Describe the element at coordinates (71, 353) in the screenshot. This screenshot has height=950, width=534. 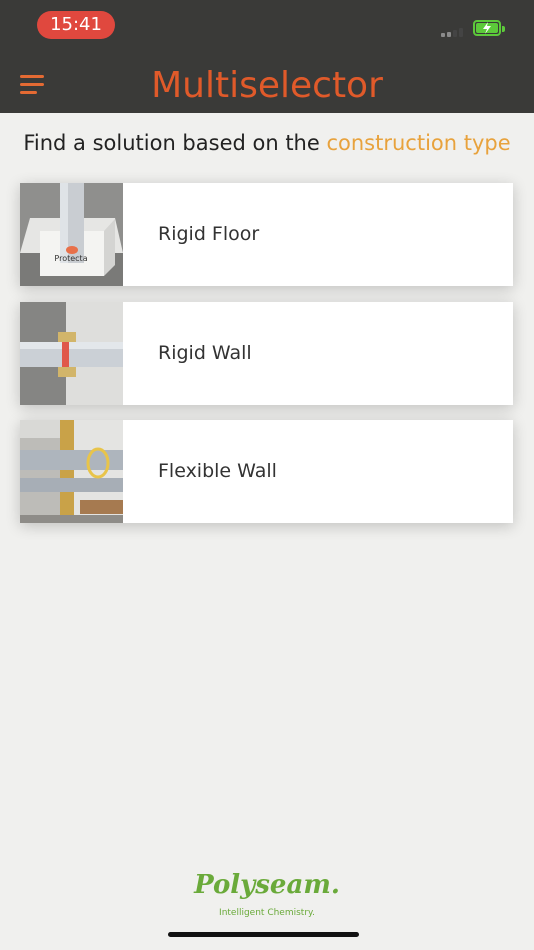
I see `rigid-wall-image` at that location.